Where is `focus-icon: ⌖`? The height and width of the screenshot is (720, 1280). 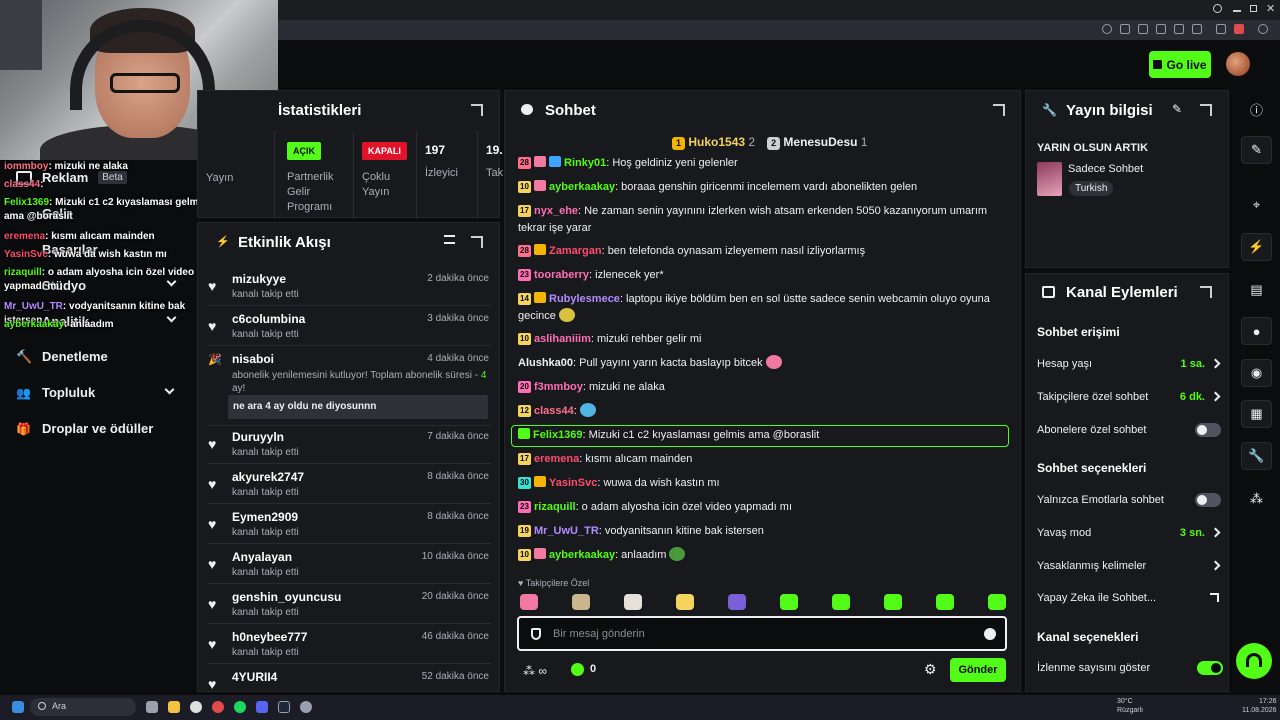
focus-icon: ⌖ is located at coordinates (1256, 205).